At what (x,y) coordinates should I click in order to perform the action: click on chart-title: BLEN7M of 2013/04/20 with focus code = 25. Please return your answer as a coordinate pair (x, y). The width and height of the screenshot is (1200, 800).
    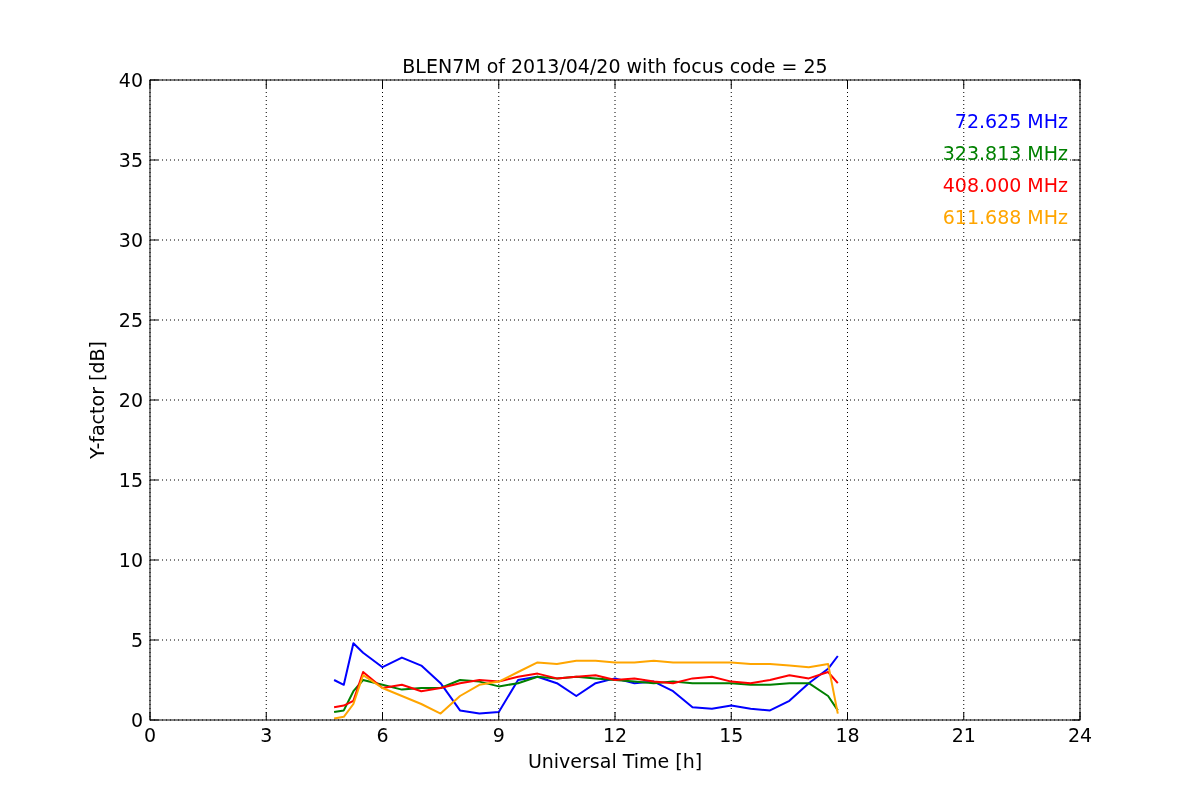
    Looking at the image, I should click on (615, 66).